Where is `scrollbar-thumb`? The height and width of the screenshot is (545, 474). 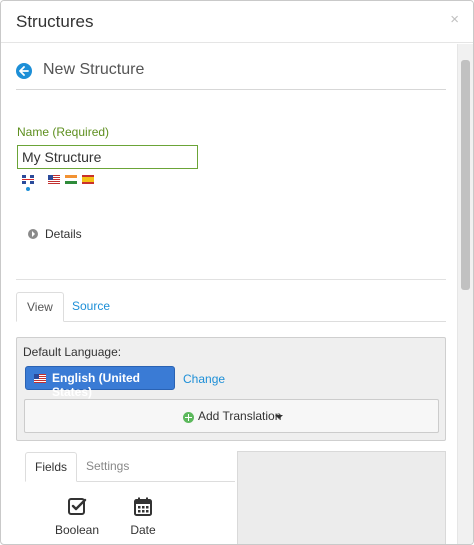 scrollbar-thumb is located at coordinates (465, 175).